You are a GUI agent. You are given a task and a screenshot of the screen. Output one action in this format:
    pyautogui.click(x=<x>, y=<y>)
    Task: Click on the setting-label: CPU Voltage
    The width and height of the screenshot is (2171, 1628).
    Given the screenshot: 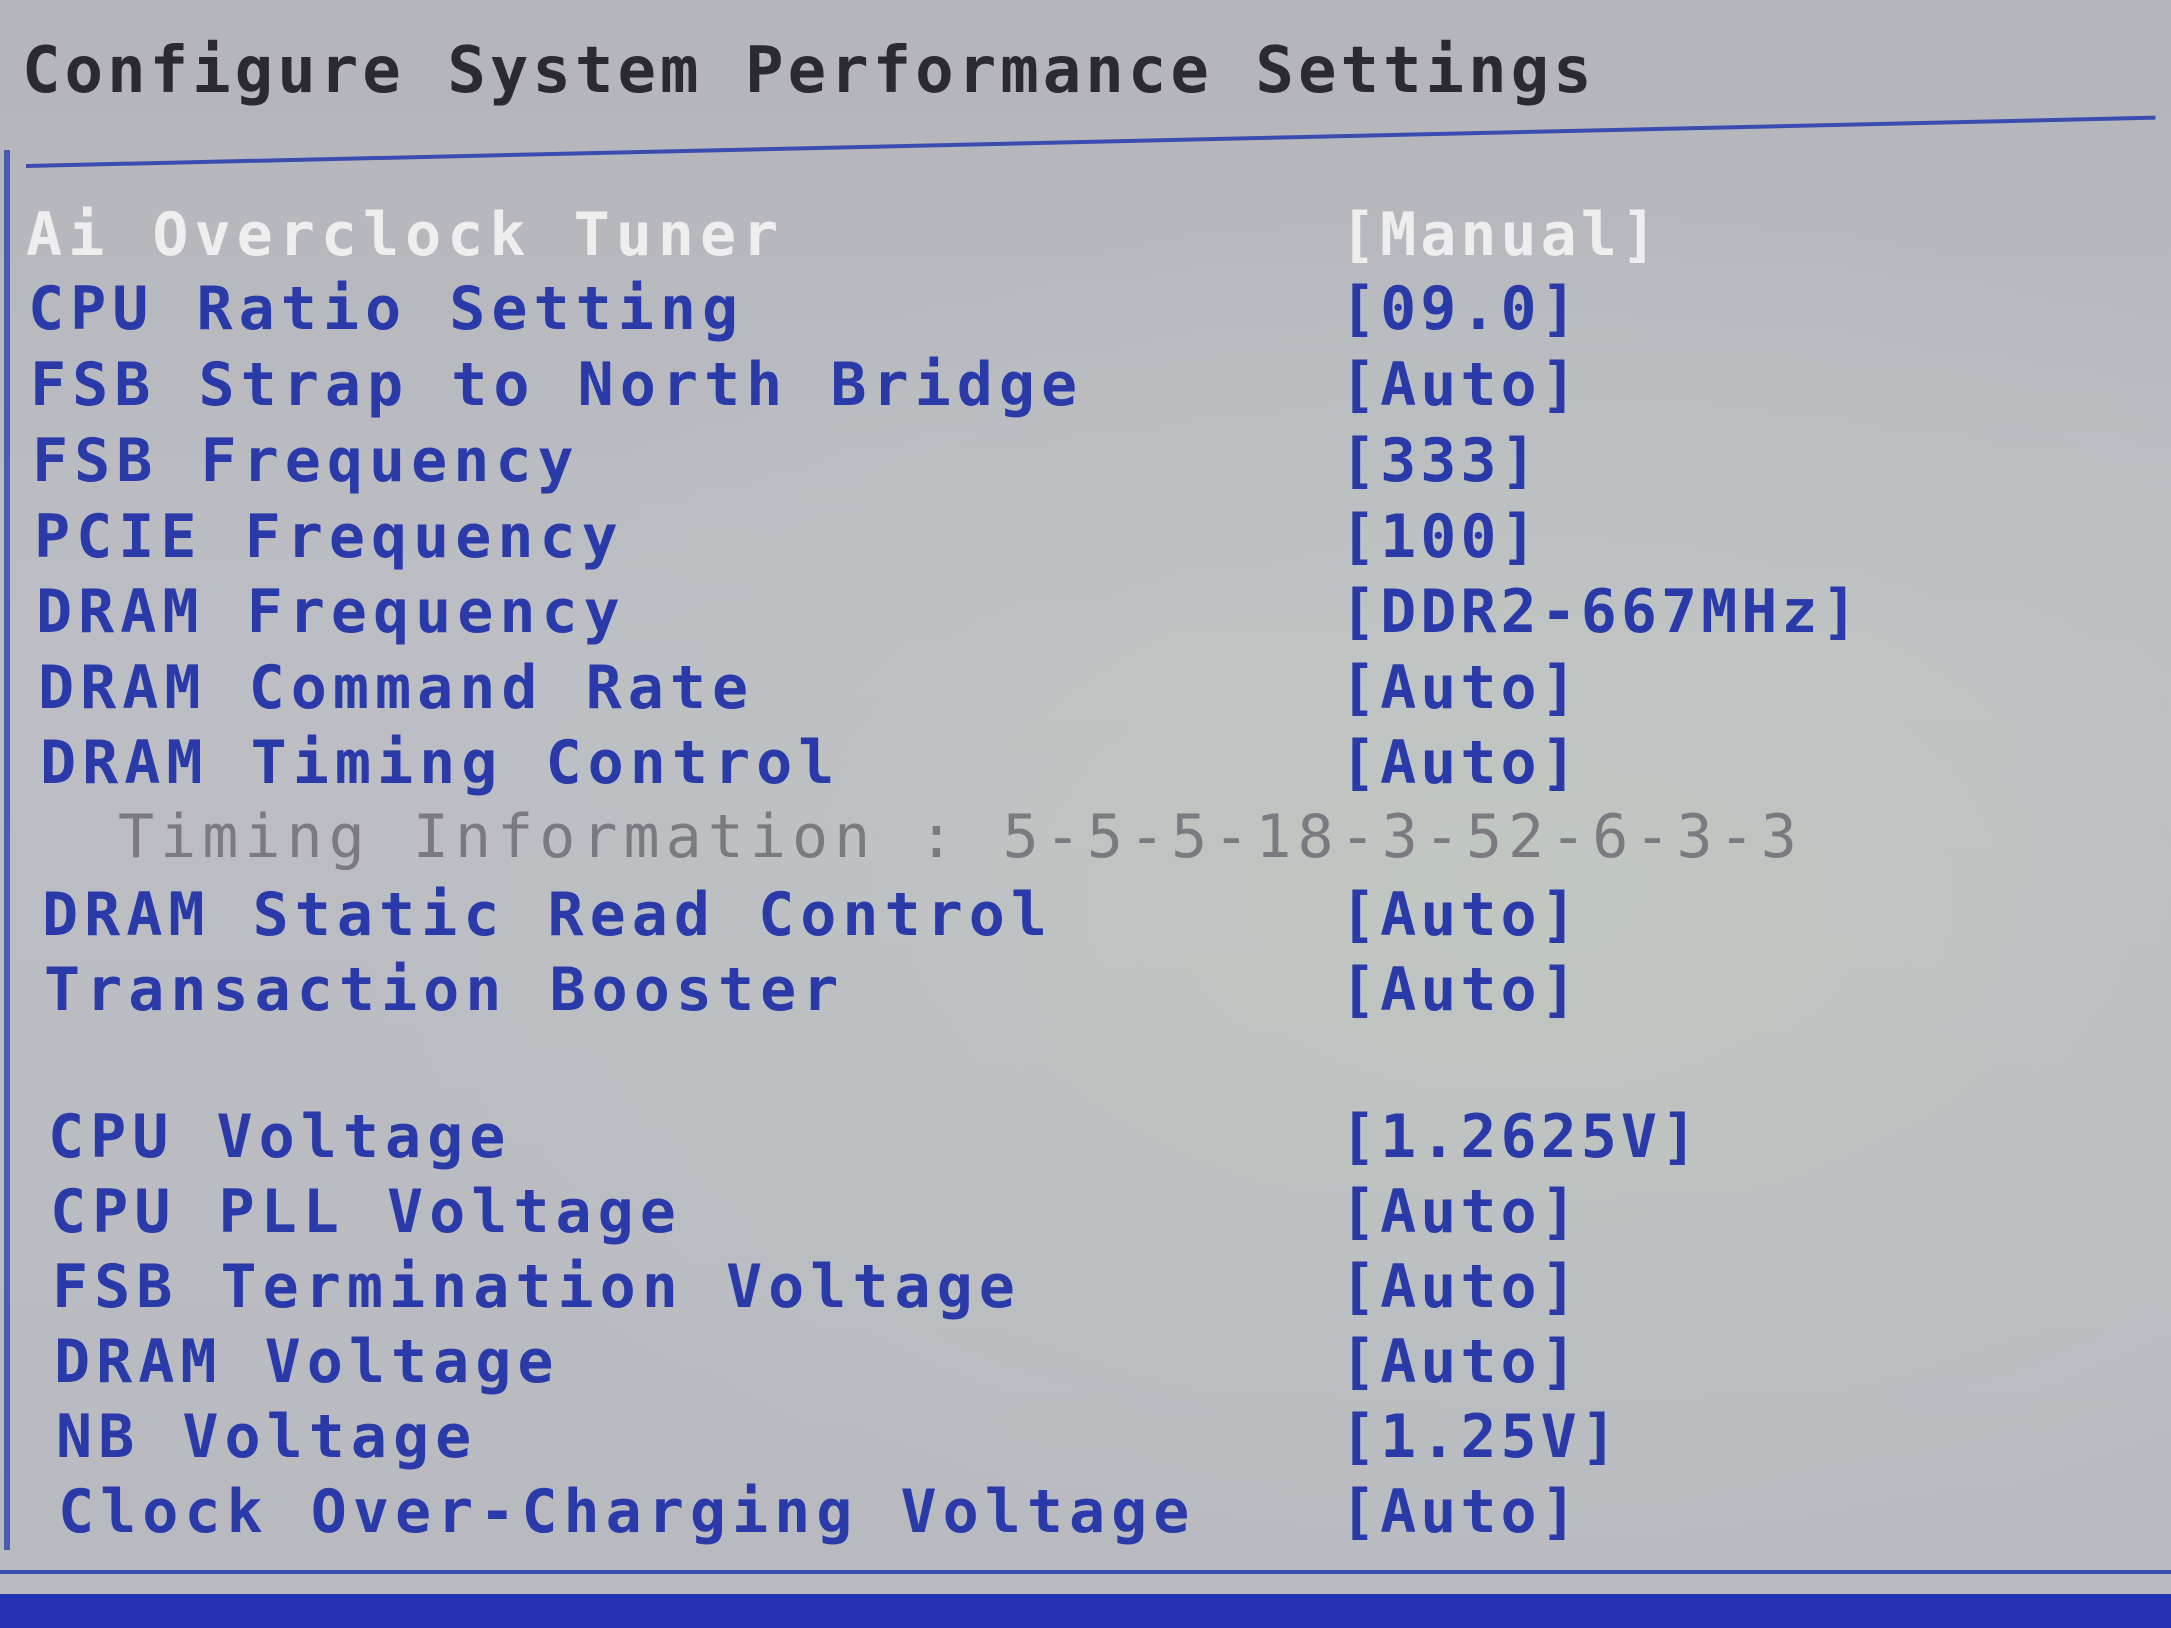 What is the action you would take?
    pyautogui.click(x=280, y=1137)
    